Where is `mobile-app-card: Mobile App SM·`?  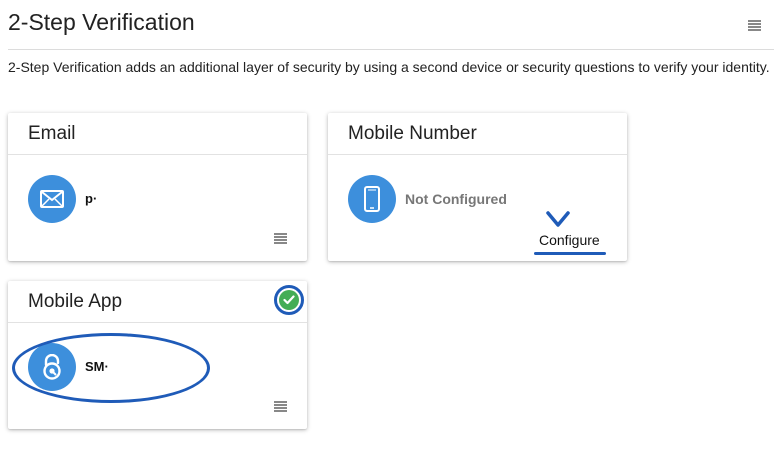
mobile-app-card: Mobile App SM· is located at coordinates (157, 355).